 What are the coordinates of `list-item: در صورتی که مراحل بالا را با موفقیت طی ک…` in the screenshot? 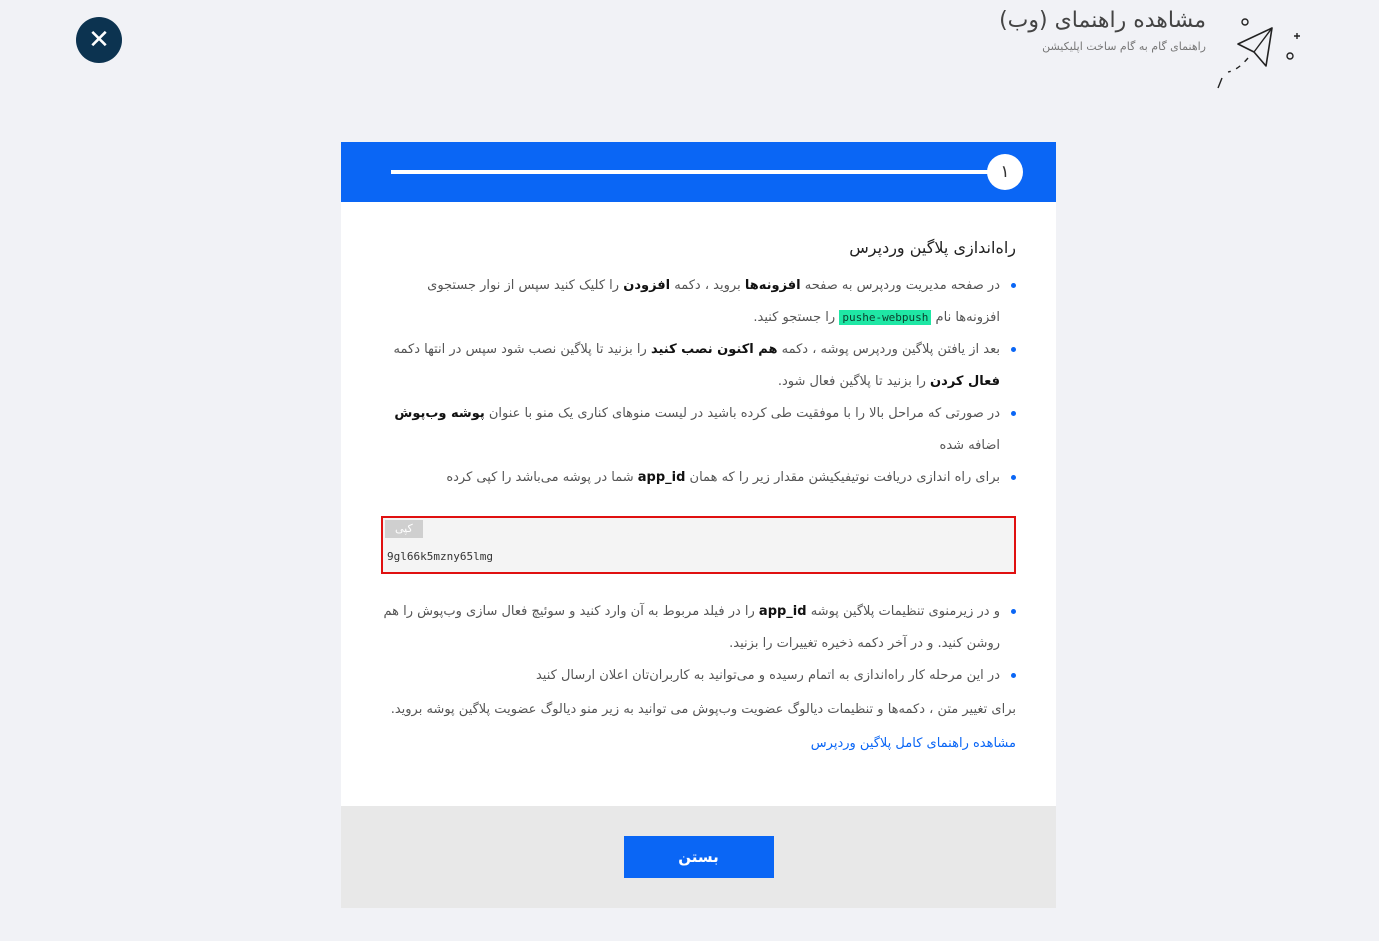 It's located at (698, 430).